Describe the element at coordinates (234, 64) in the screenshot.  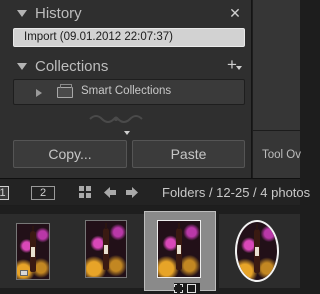
I see `plus-icon: +` at that location.